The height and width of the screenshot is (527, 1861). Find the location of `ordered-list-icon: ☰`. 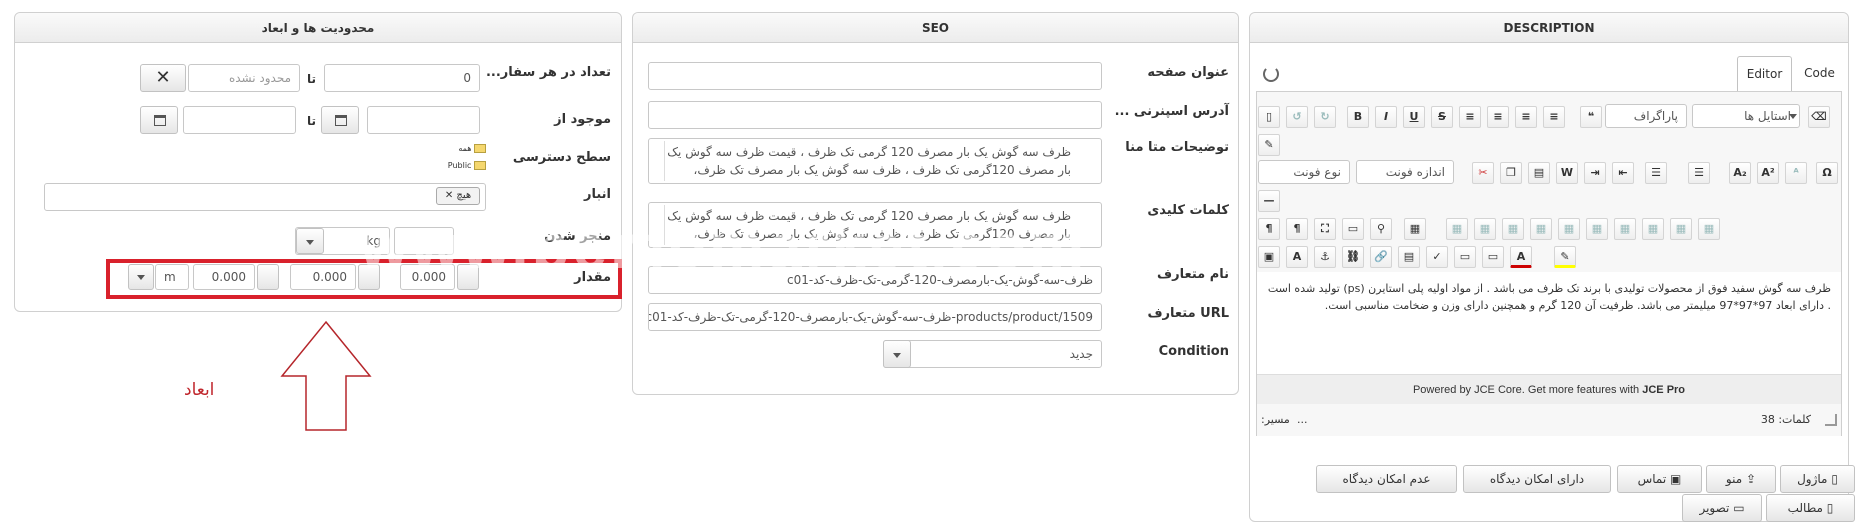

ordered-list-icon: ☰ is located at coordinates (1656, 173).